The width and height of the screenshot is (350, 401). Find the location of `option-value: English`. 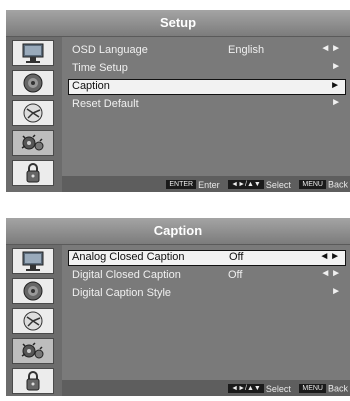

option-value: English is located at coordinates (246, 50).